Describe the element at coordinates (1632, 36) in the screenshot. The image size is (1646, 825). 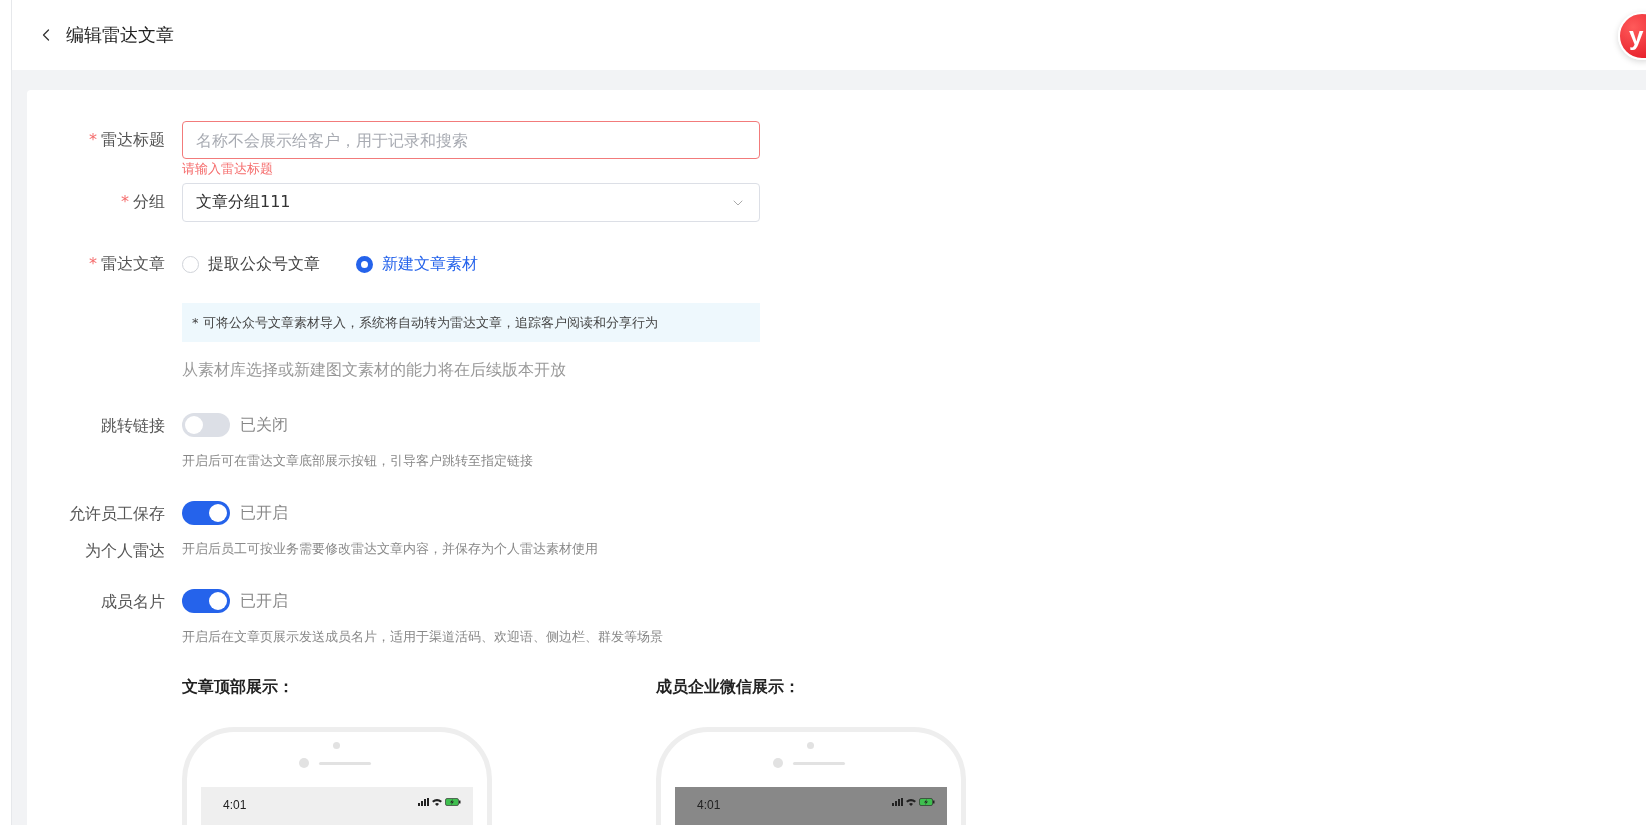
I see `app-logo: y` at that location.